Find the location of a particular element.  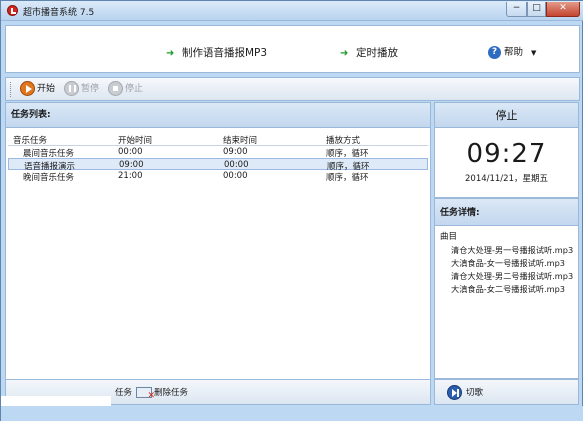

task-details-title: 任务详情: is located at coordinates (506, 212).